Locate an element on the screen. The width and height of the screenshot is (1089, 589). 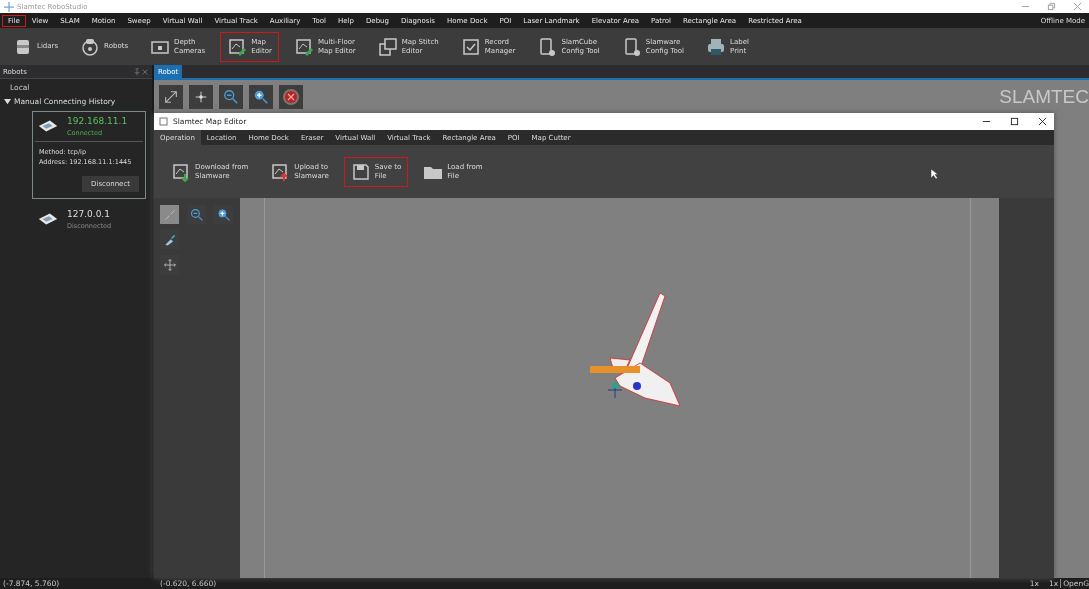
pointer-icon is located at coordinates (934, 173).